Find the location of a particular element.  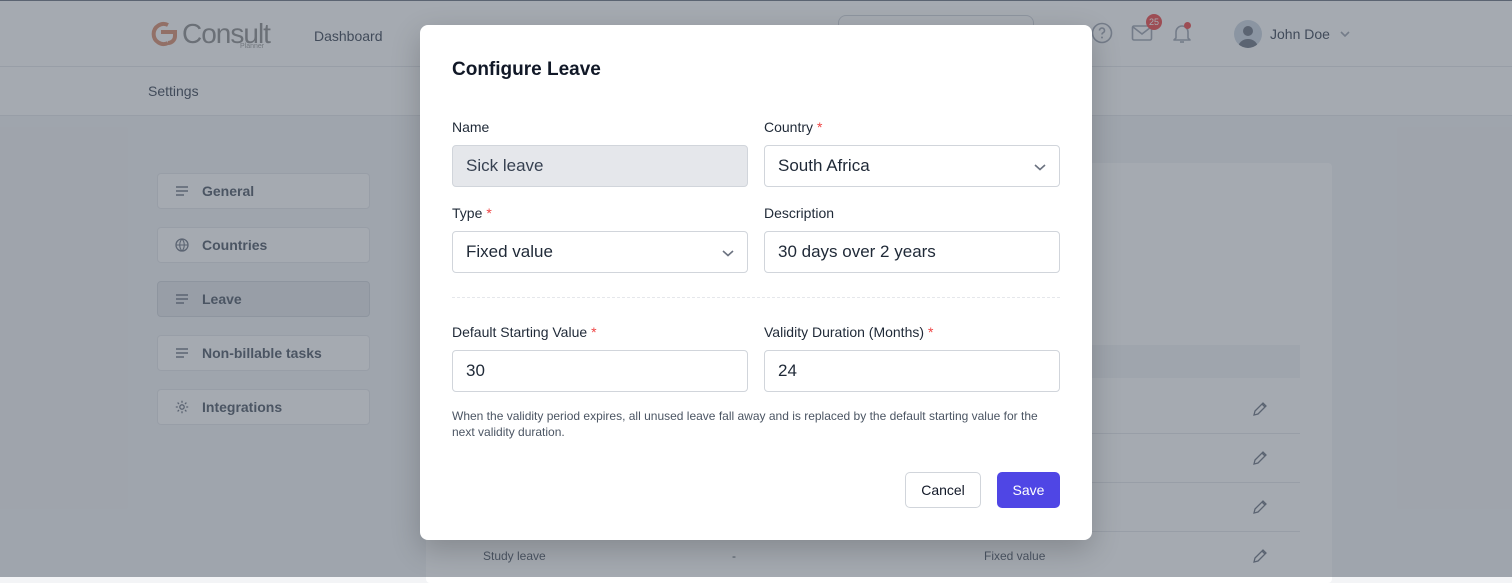

description-input: 30 days over 2 years is located at coordinates (912, 252).